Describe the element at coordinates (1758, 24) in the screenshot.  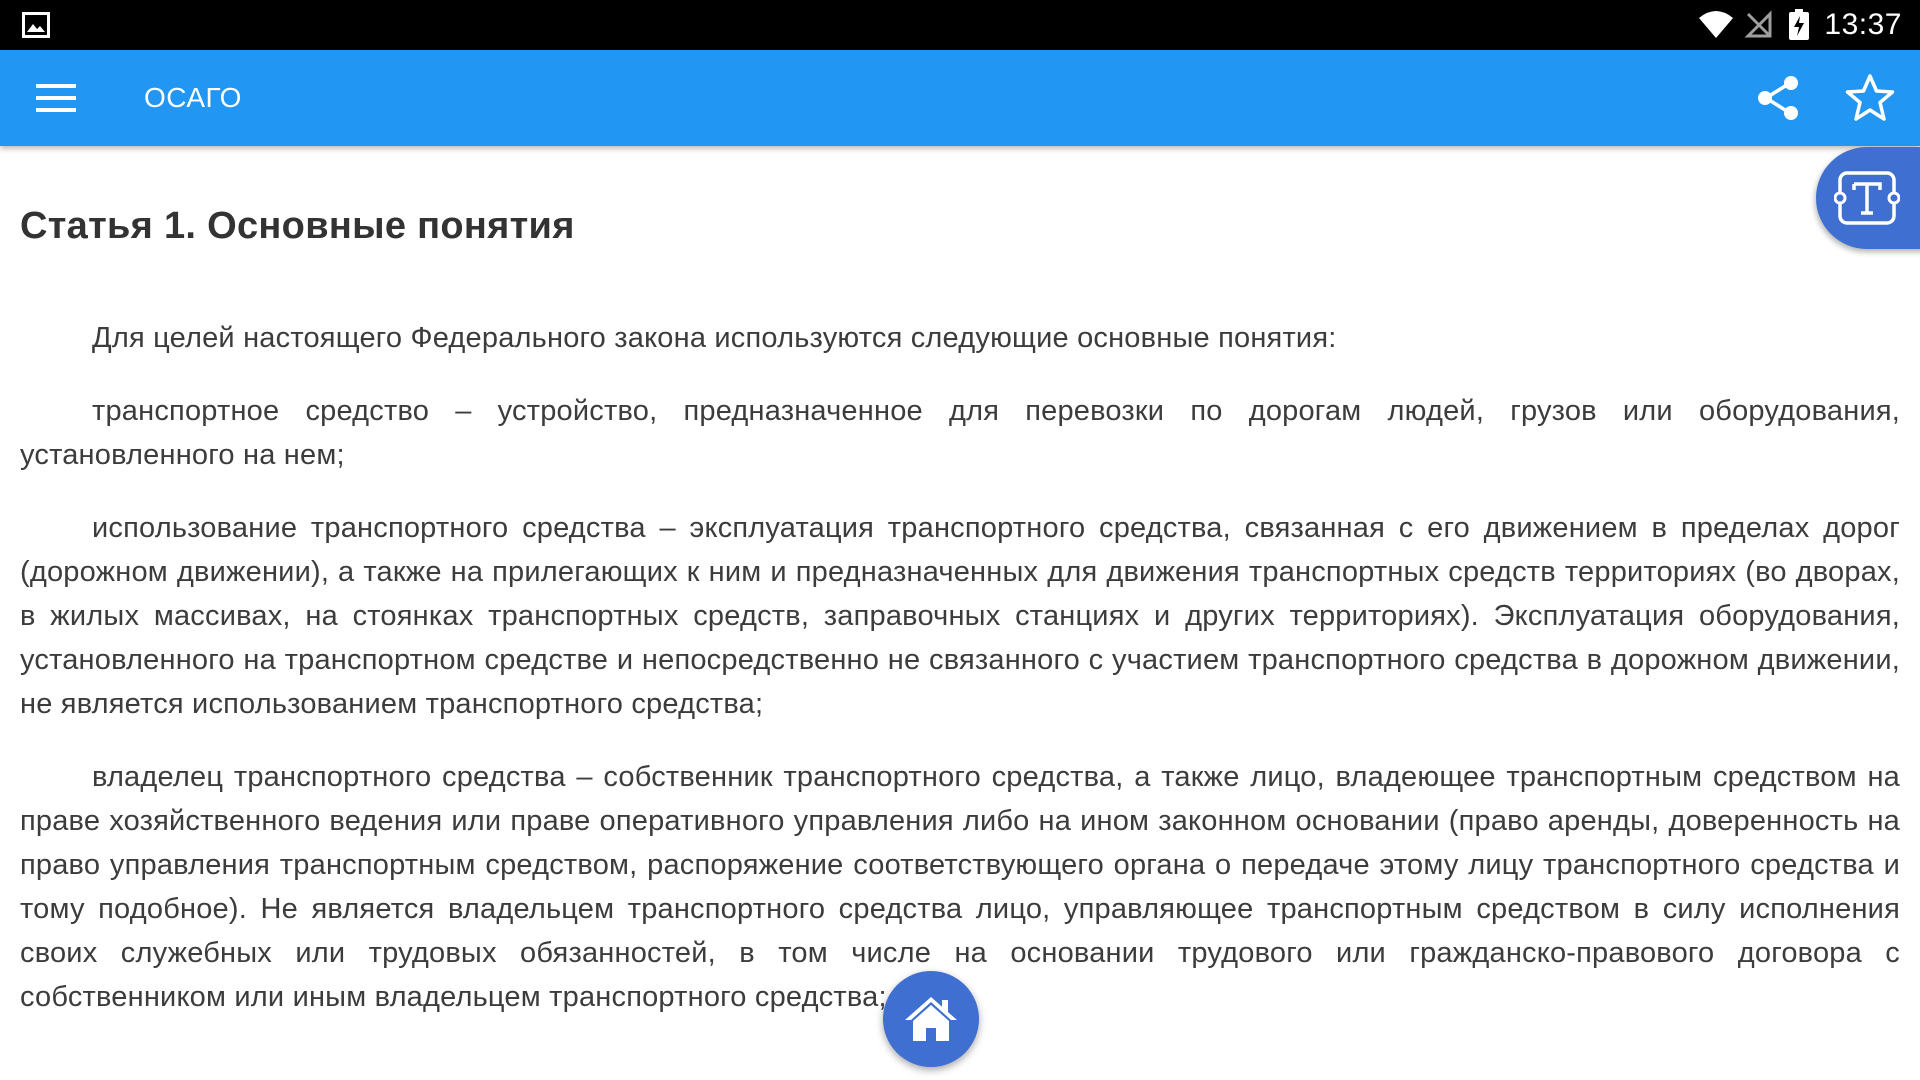
I see `no-signal-icon` at that location.